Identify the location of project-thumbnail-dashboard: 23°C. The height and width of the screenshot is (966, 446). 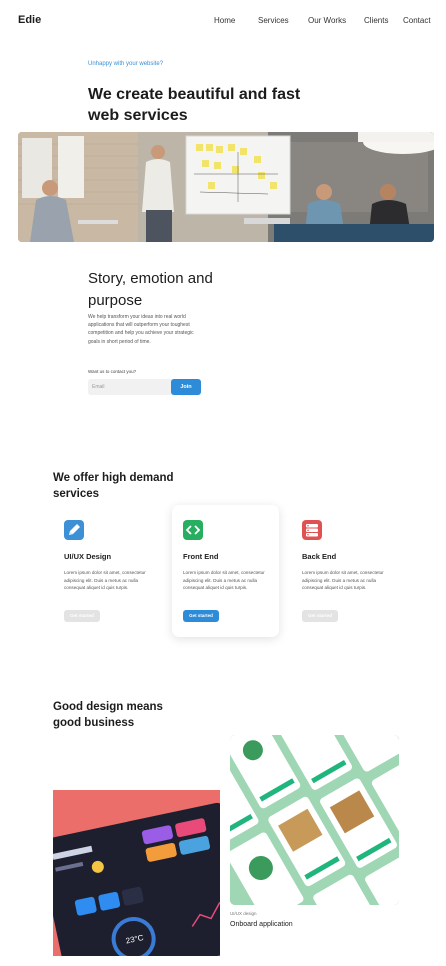
(136, 873).